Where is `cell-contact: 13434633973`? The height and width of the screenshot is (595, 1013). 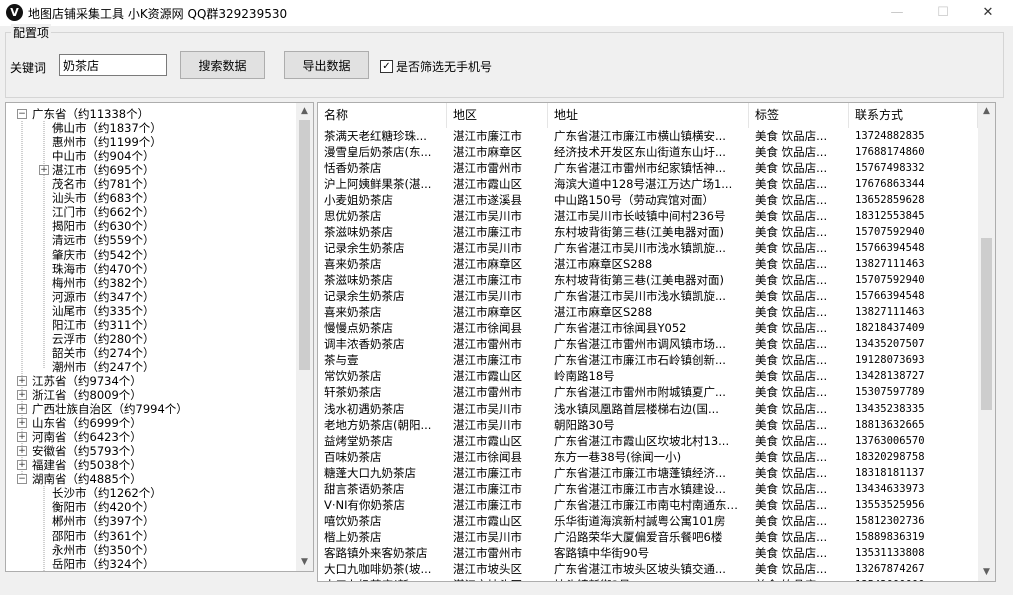
cell-contact: 13434633973 is located at coordinates (913, 489).